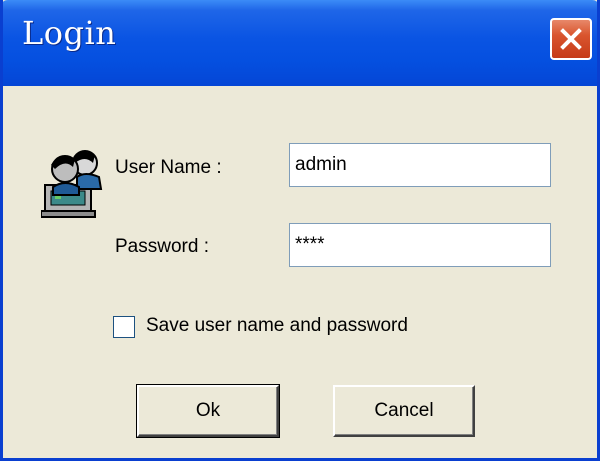 The height and width of the screenshot is (461, 600). I want to click on ok-button: Ok, so click(208, 411).